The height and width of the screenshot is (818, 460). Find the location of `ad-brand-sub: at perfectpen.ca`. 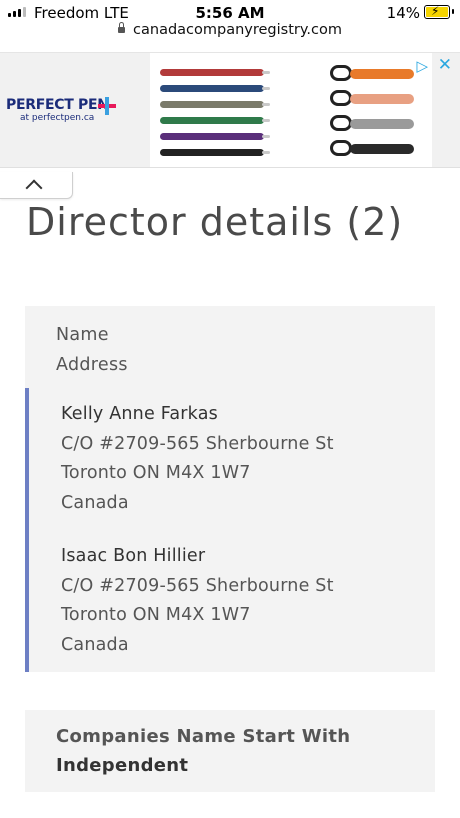

ad-brand-sub: at perfectpen.ca is located at coordinates (57, 118).